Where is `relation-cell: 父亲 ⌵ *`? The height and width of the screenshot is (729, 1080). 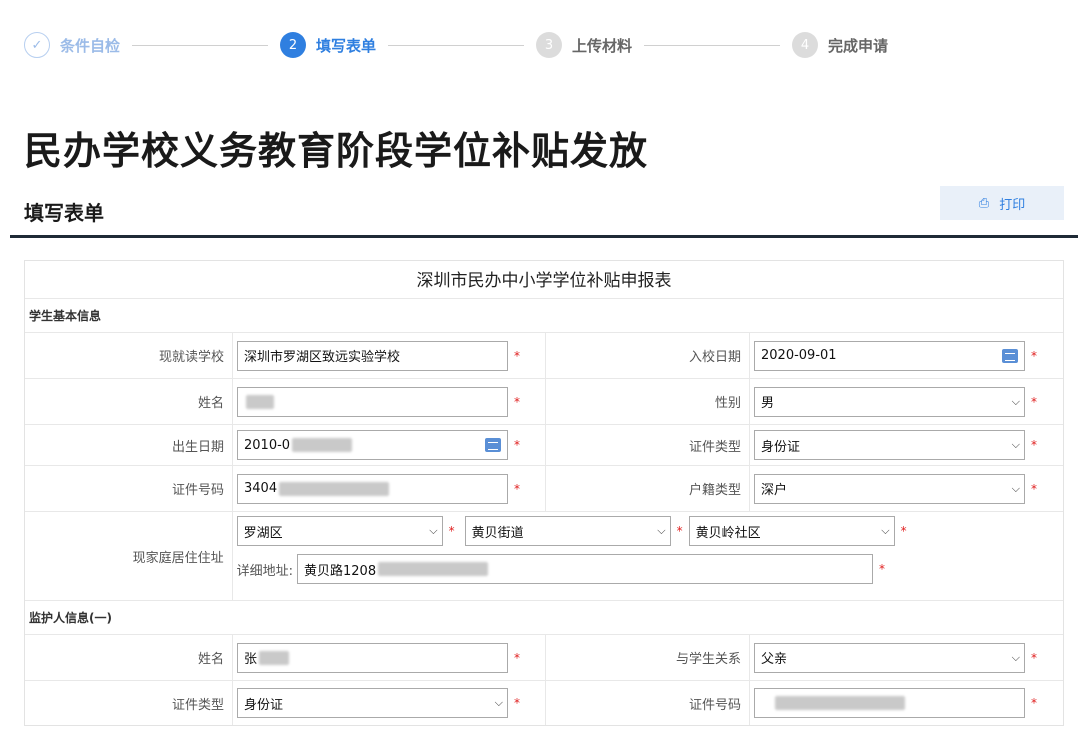
relation-cell: 父亲 ⌵ * is located at coordinates (906, 657).